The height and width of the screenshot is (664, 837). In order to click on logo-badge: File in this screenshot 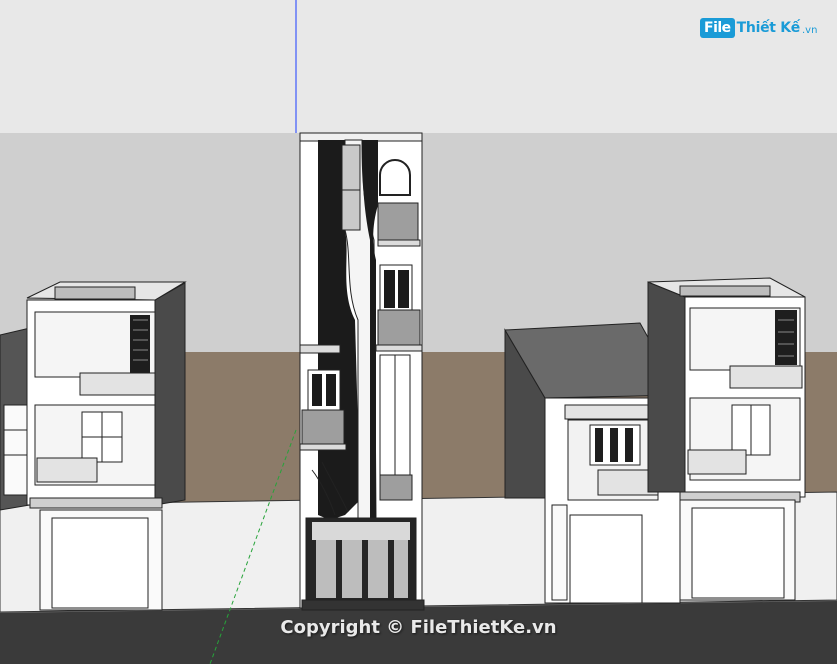, I will do `click(717, 28)`.